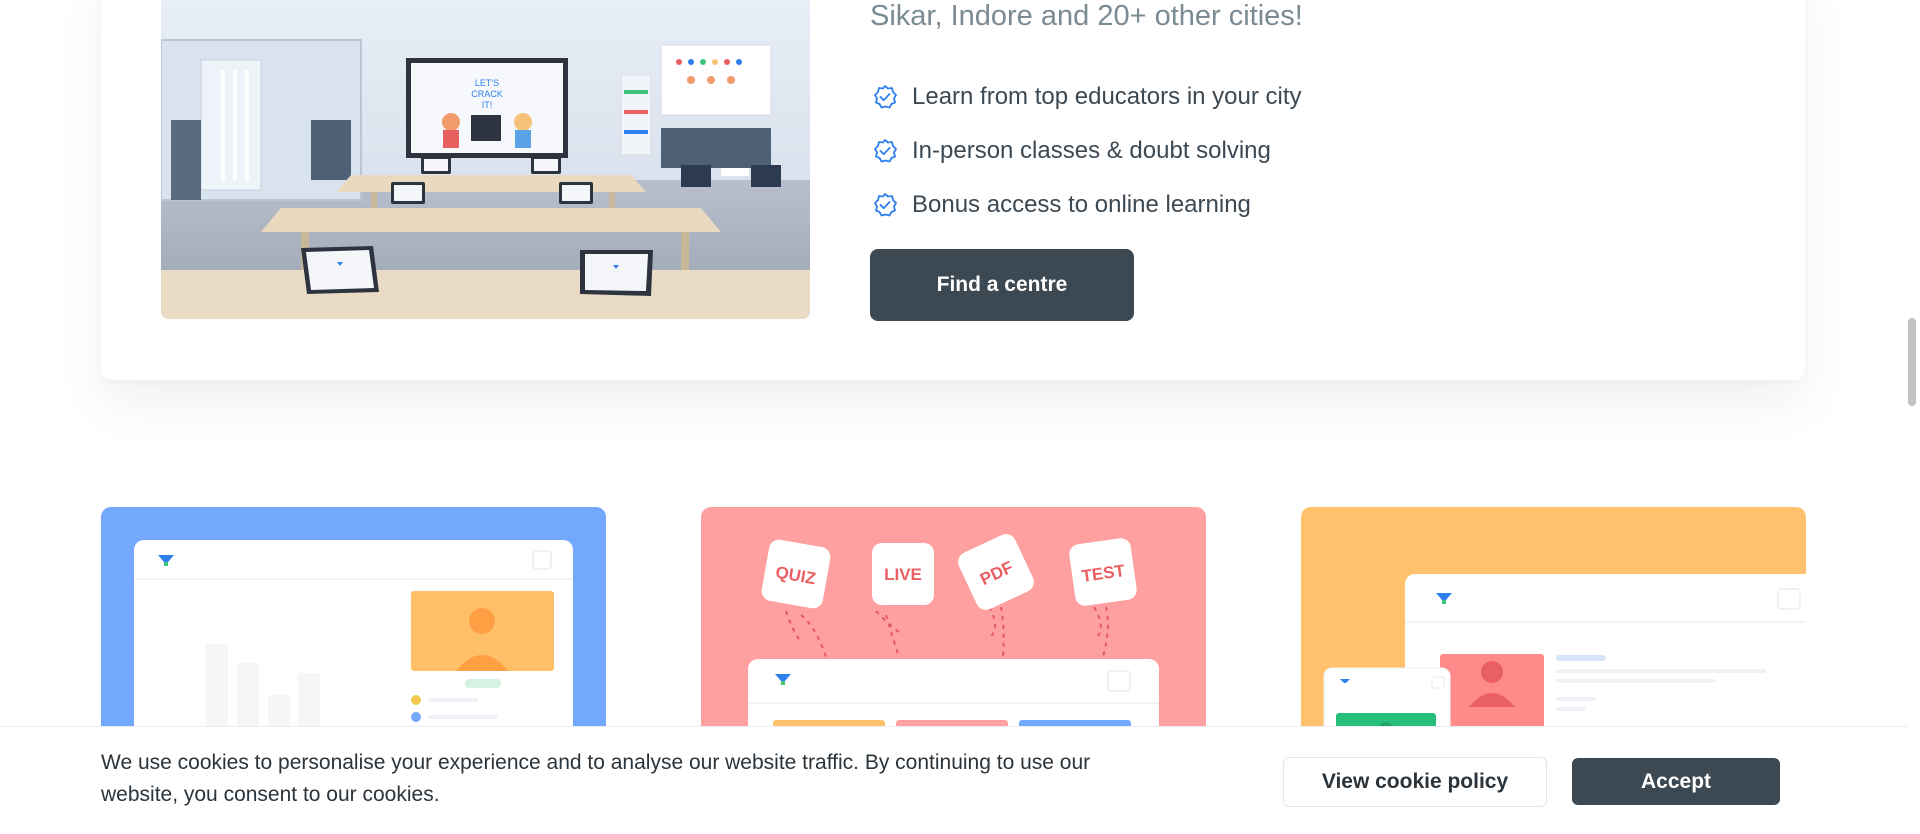  I want to click on feature-text: Learn from top educators in your city, so click(1107, 96).